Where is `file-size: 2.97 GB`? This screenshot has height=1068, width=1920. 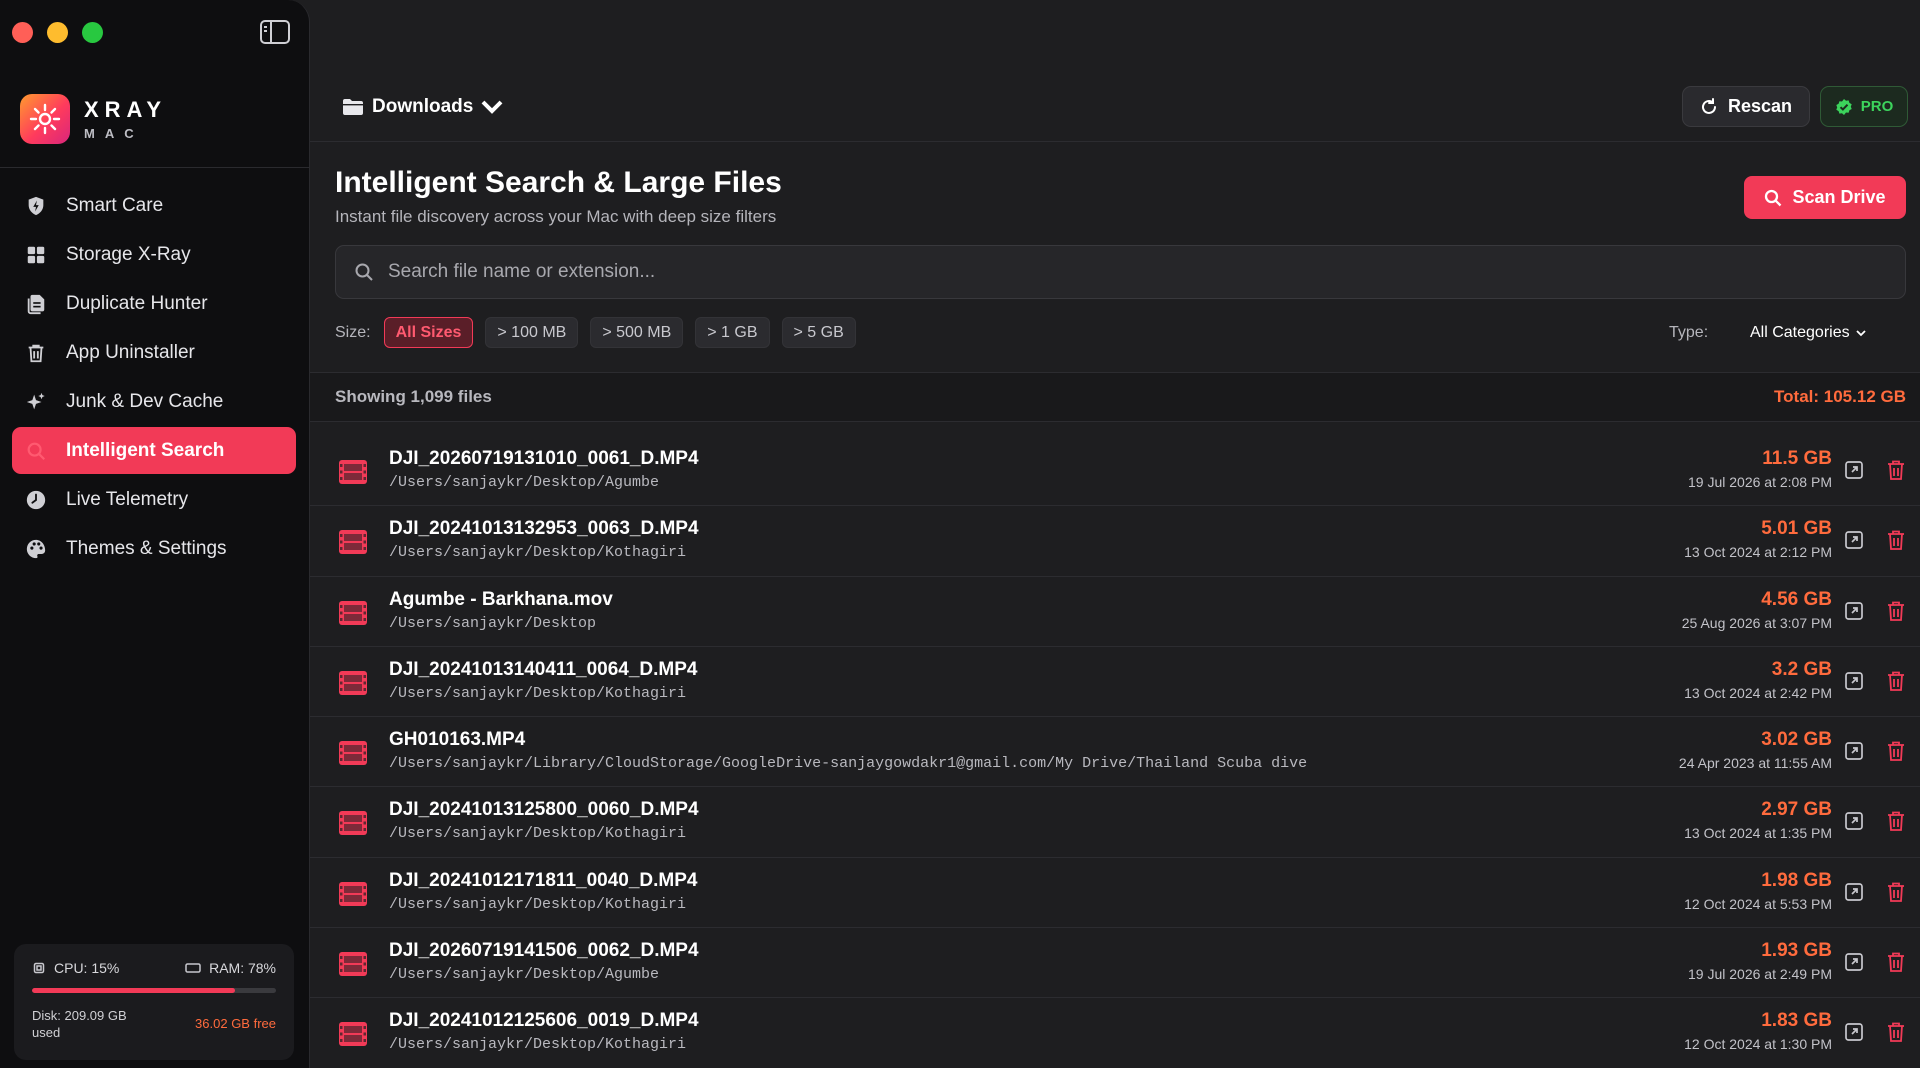 file-size: 2.97 GB is located at coordinates (1796, 810).